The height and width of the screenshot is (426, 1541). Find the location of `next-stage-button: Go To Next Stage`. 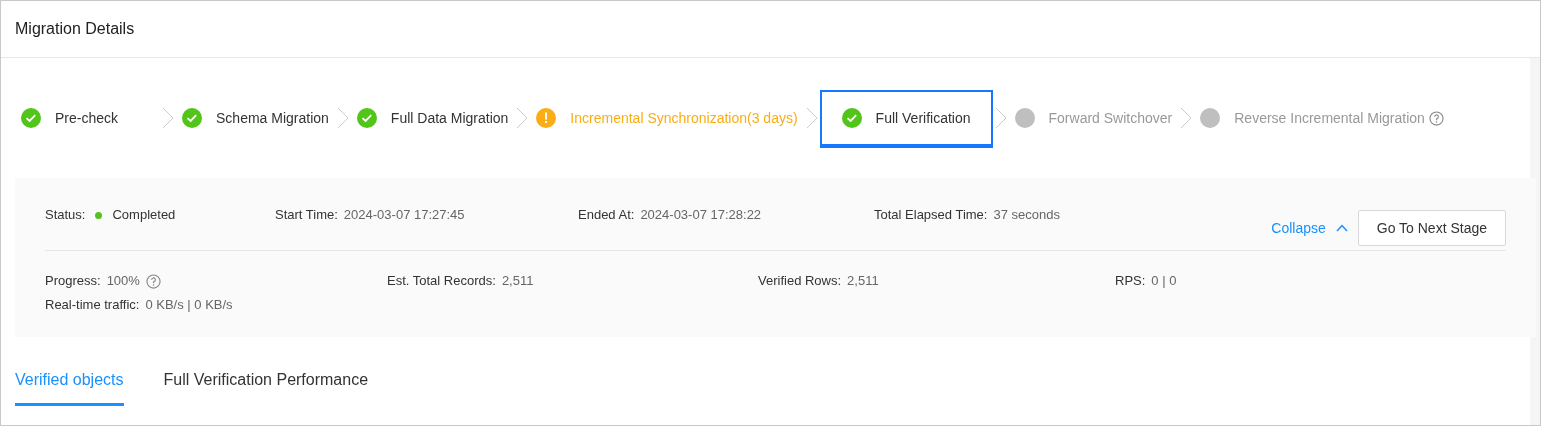

next-stage-button: Go To Next Stage is located at coordinates (1431, 228).